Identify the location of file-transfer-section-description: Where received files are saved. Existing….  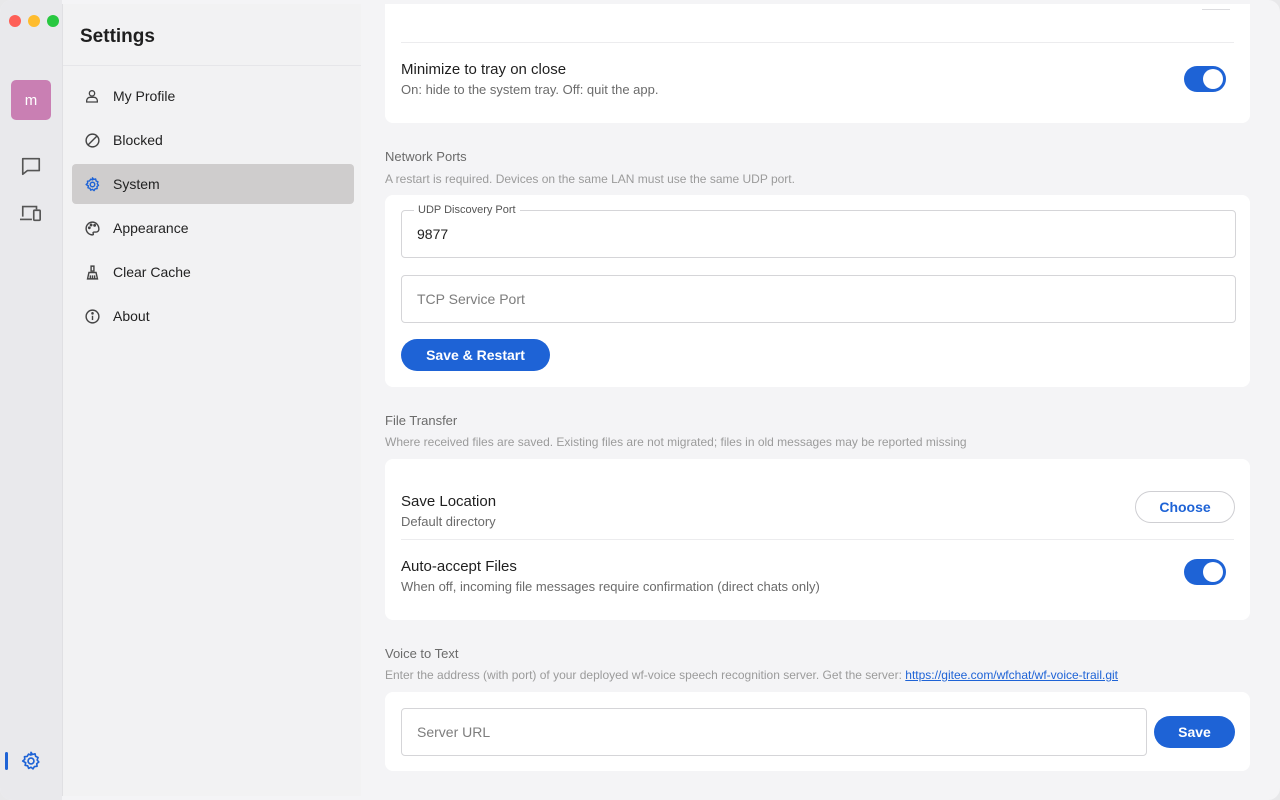
(676, 442).